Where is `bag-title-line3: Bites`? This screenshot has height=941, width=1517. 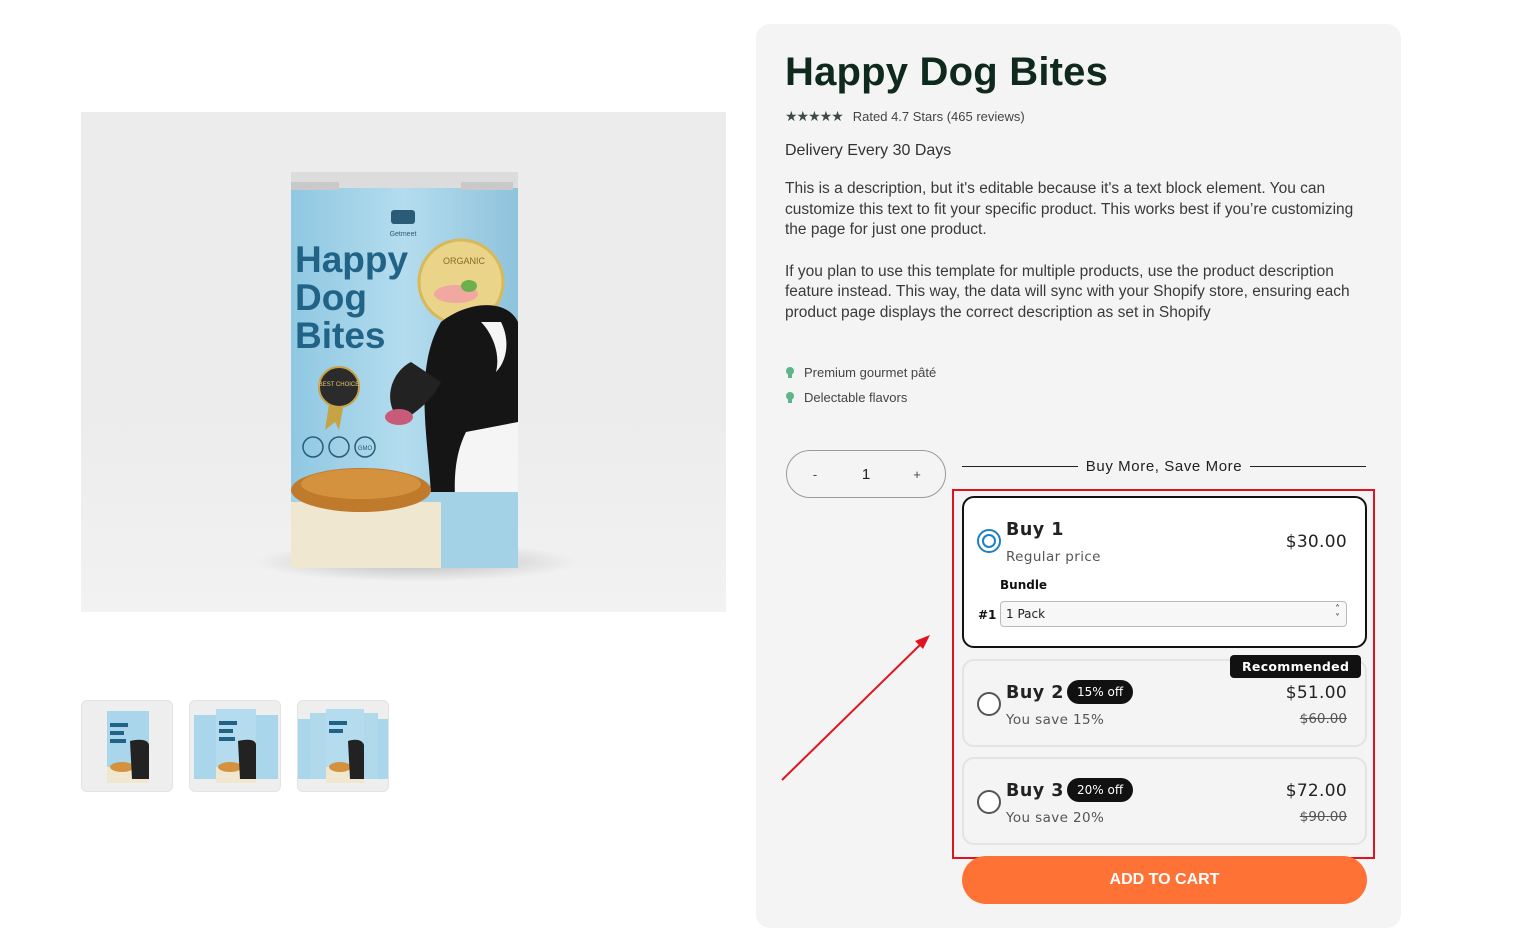 bag-title-line3: Bites is located at coordinates (340, 335).